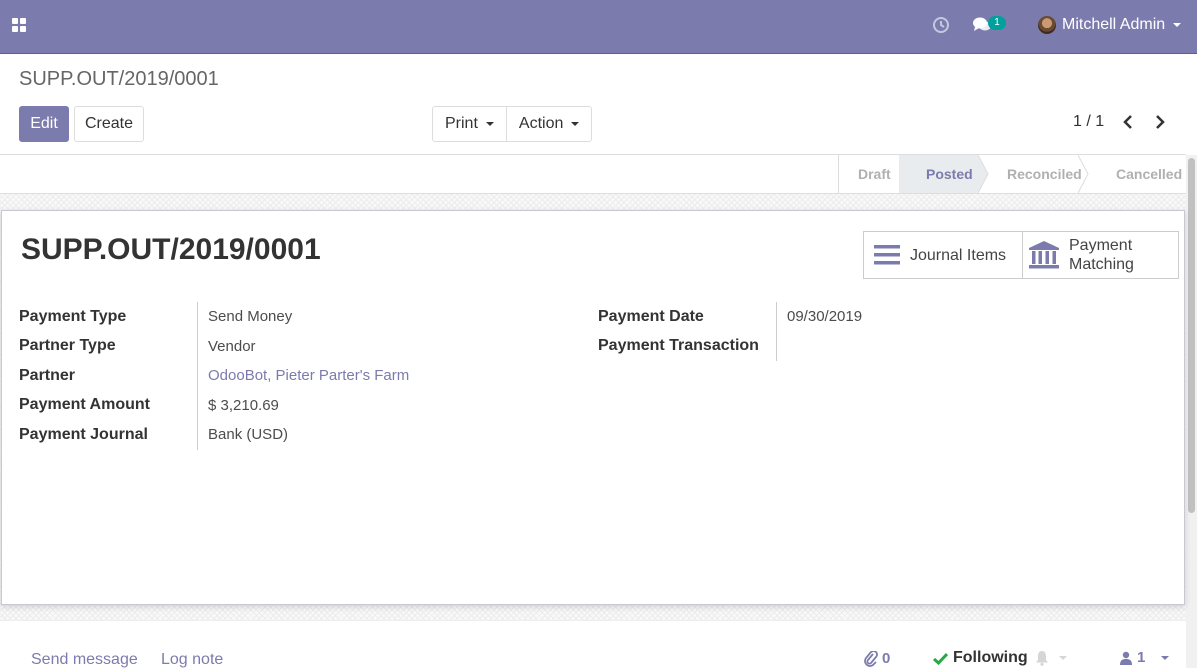 This screenshot has height=668, width=1197. What do you see at coordinates (19, 25) in the screenshot?
I see `apps-grid-icon` at bounding box center [19, 25].